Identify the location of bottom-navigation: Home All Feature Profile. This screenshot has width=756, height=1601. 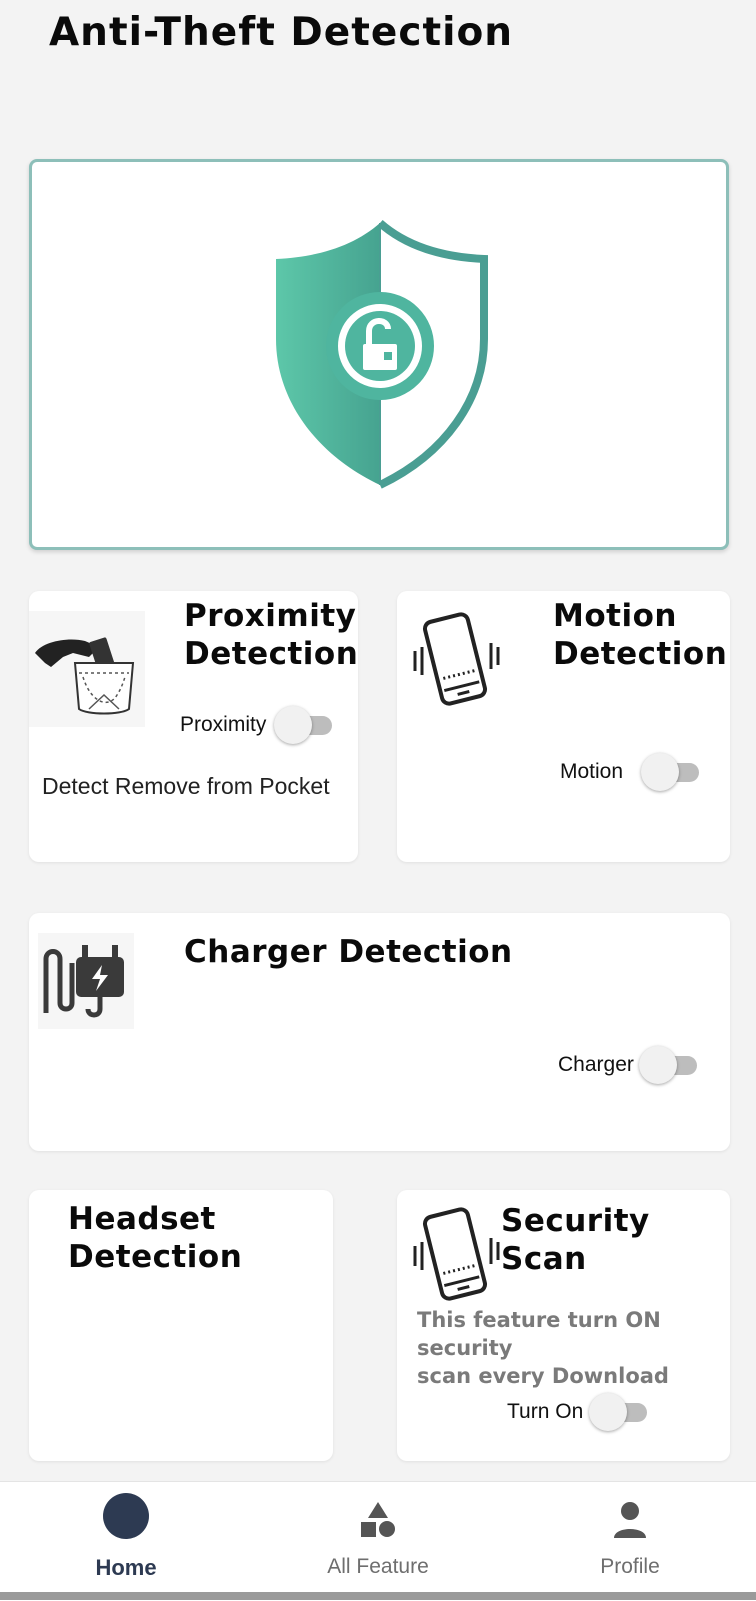
(378, 1541).